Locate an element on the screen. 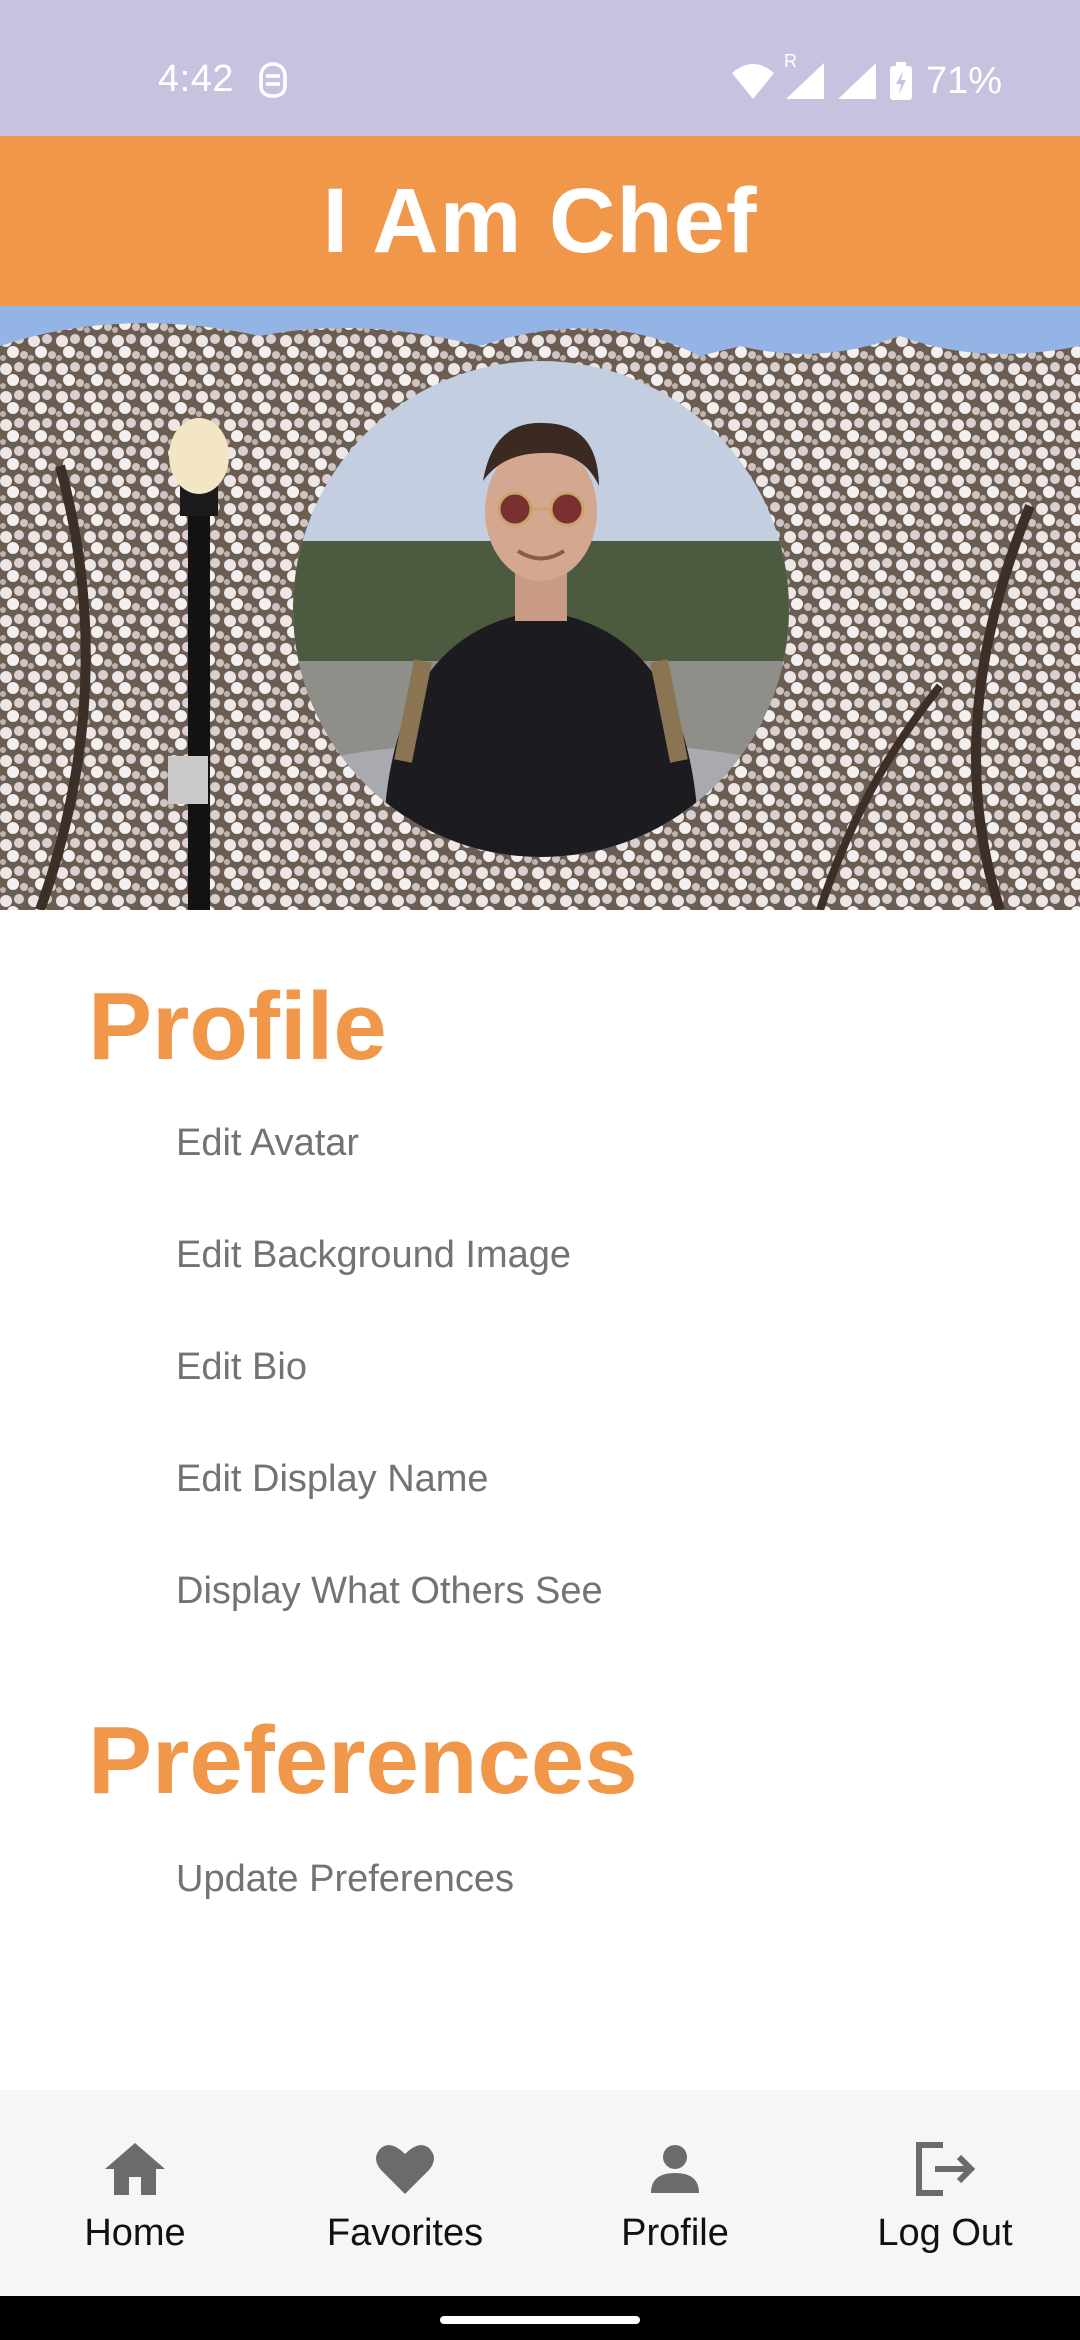 This screenshot has width=1080, height=2340. gesture-bar is located at coordinates (540, 2318).